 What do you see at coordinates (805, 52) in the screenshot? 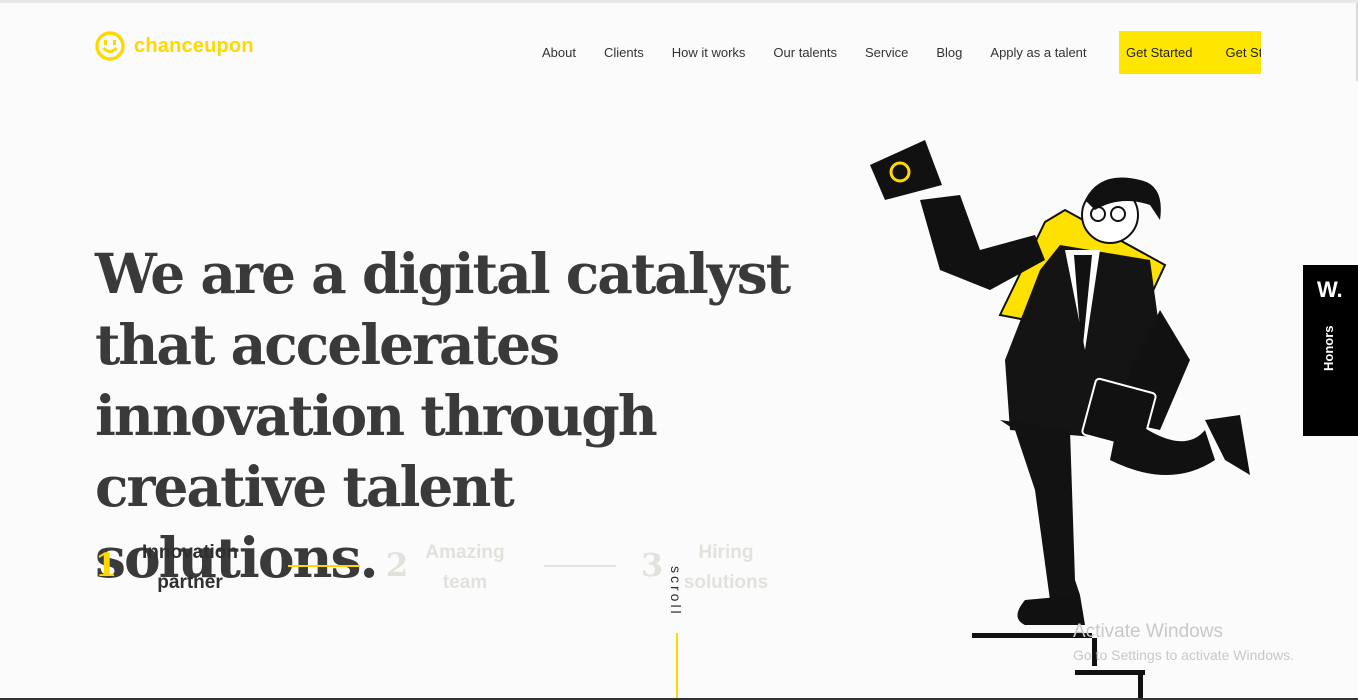
I see `nav-our-talents: Our talents` at bounding box center [805, 52].